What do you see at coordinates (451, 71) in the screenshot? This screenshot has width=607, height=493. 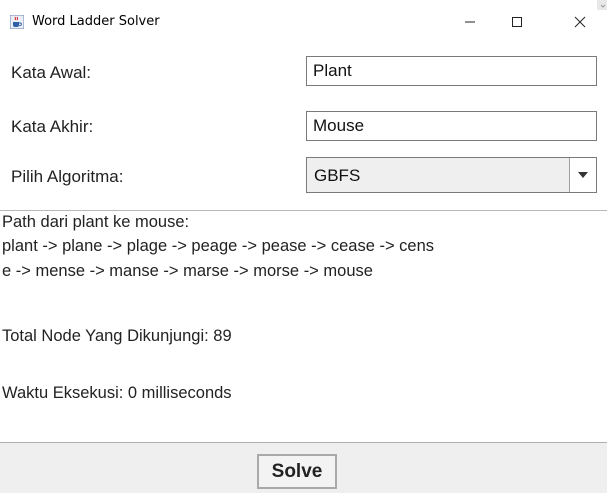 I see `start-word-field: Plant` at bounding box center [451, 71].